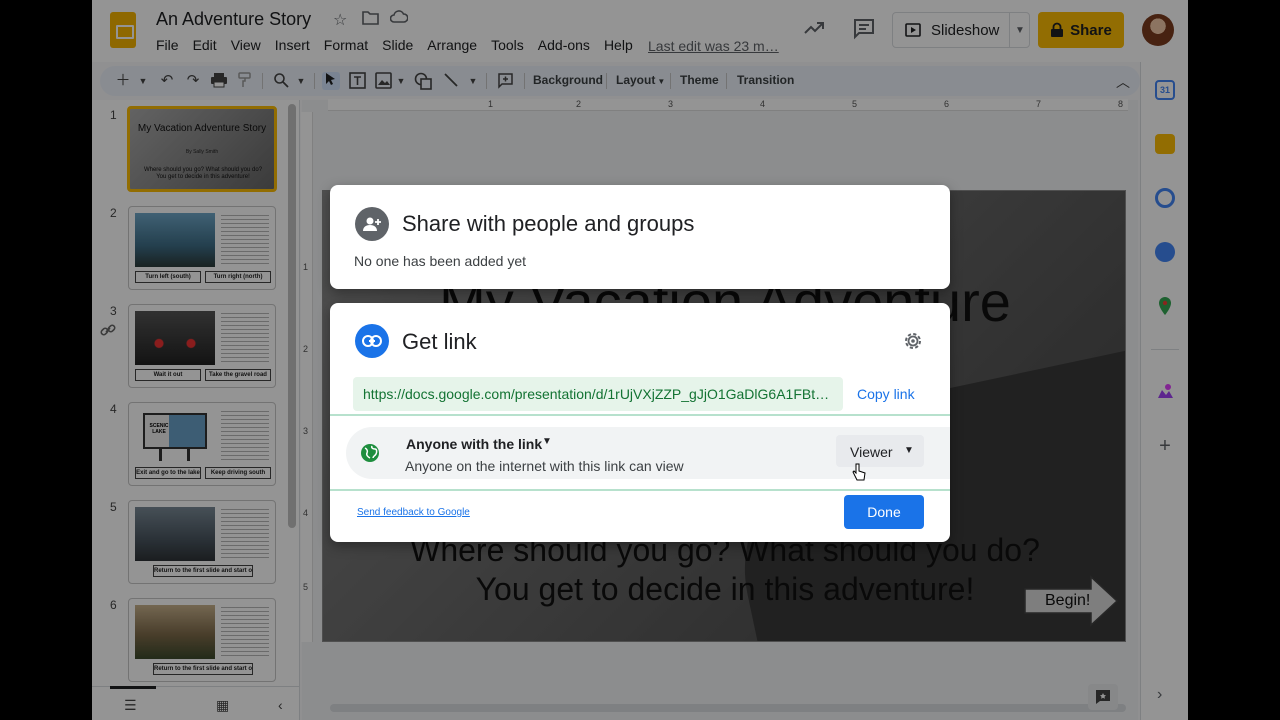 The width and height of the screenshot is (1280, 720). I want to click on copy-link-button: Copy link, so click(886, 394).